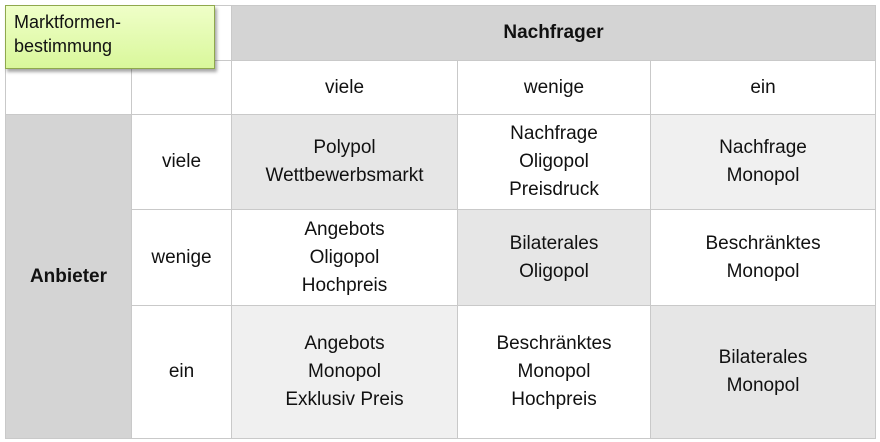  Describe the element at coordinates (344, 162) in the screenshot. I see `cell-polypol: Polypol Wettbewerbsmarkt` at that location.